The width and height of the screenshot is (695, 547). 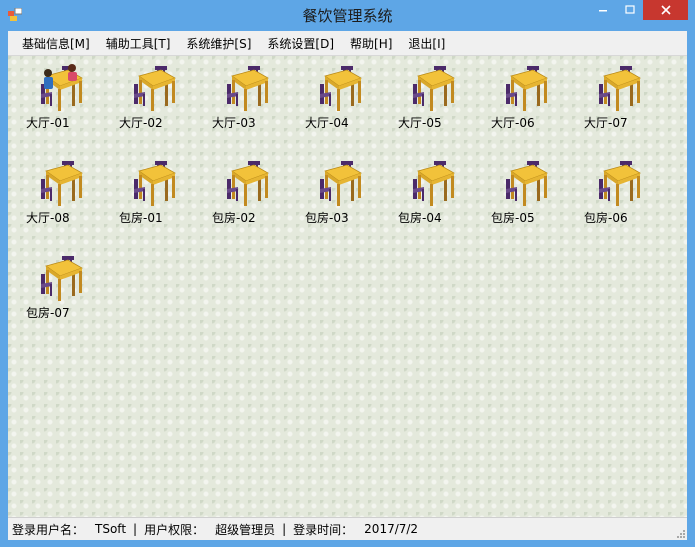 I want to click on table-item: 大厅-08, so click(x=62, y=196).